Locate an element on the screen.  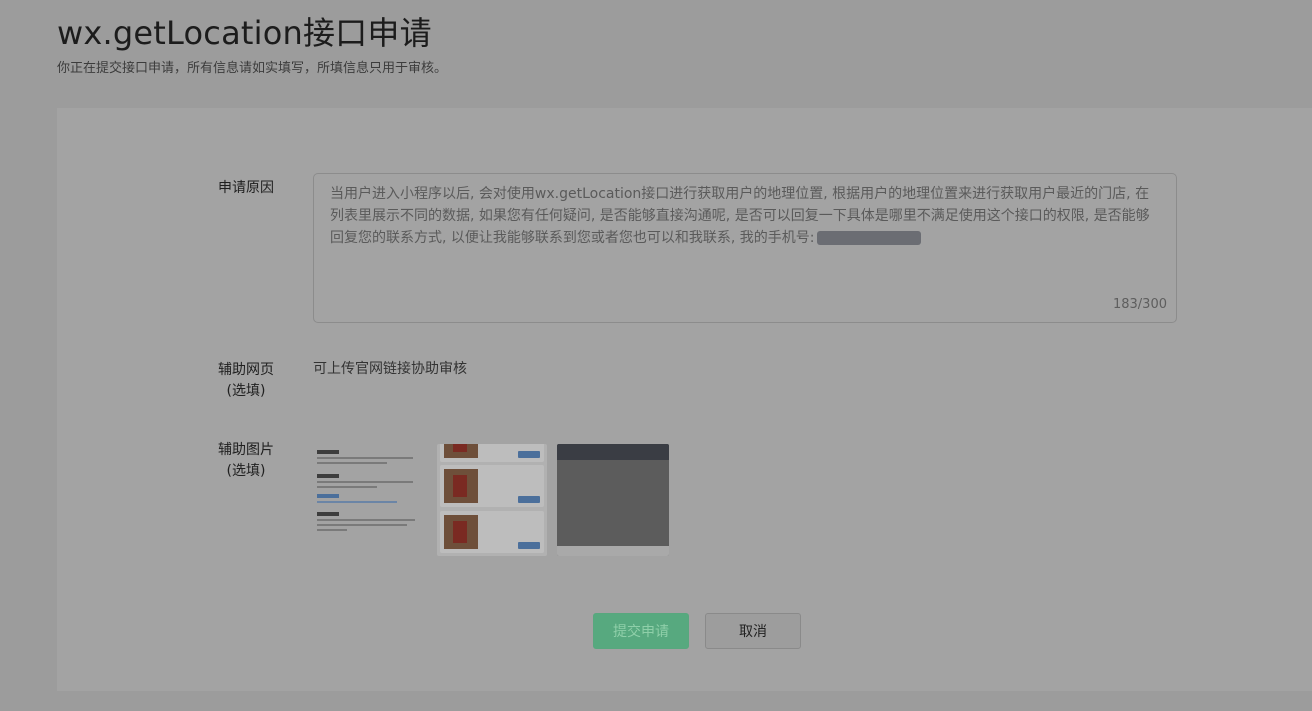
page-subtitle: 你正在提交接口申请，所有信息请如实填写，所填信息只用于审核。 is located at coordinates (252, 68).